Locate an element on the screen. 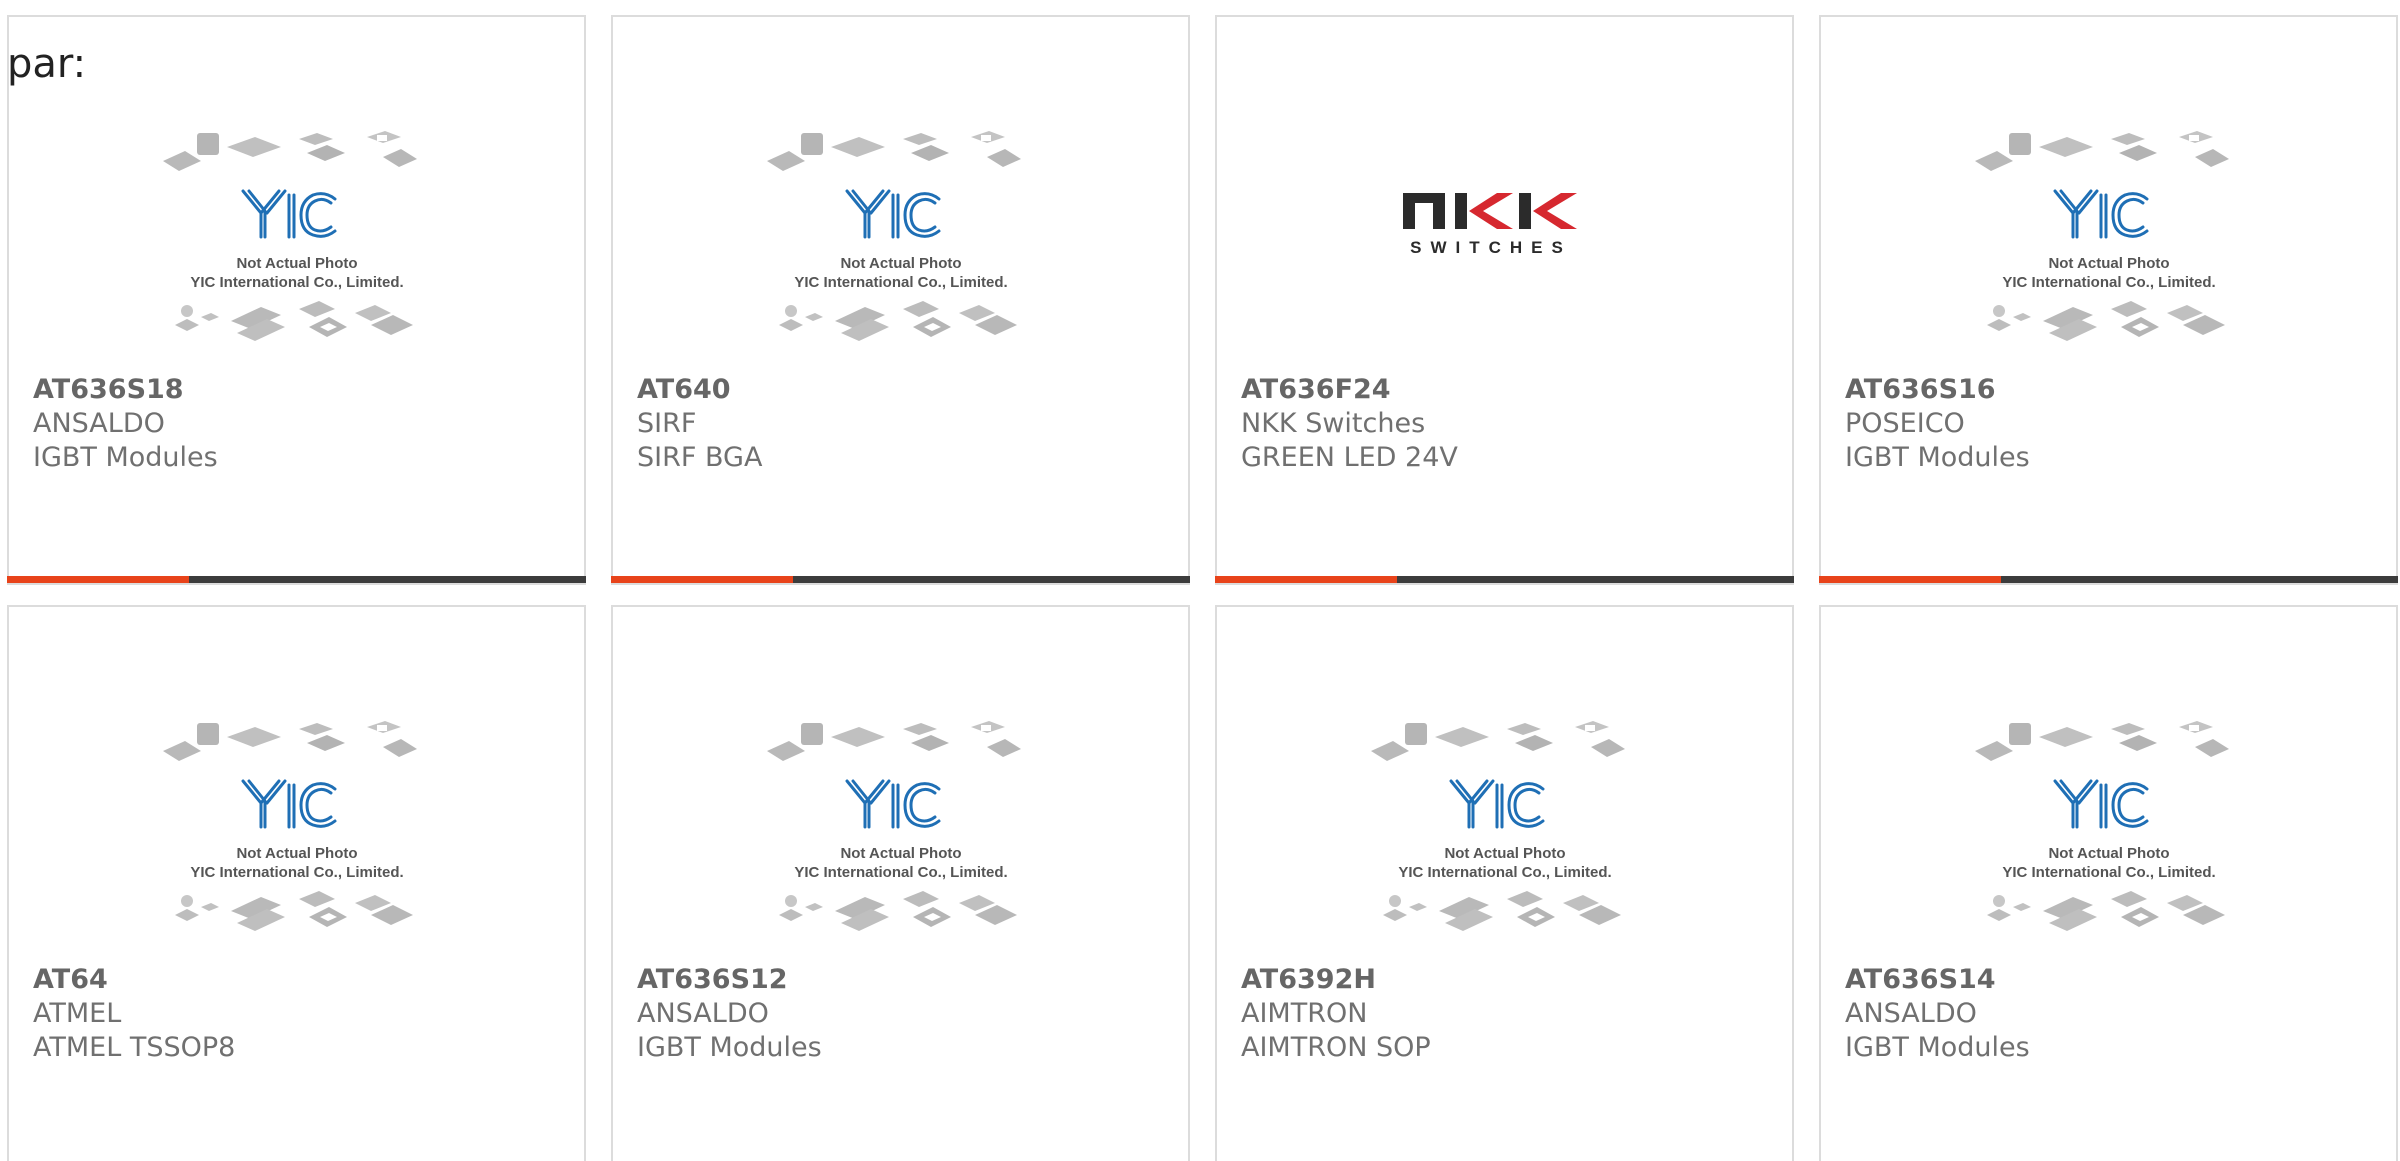  product-description: SIRF BGA is located at coordinates (700, 457).